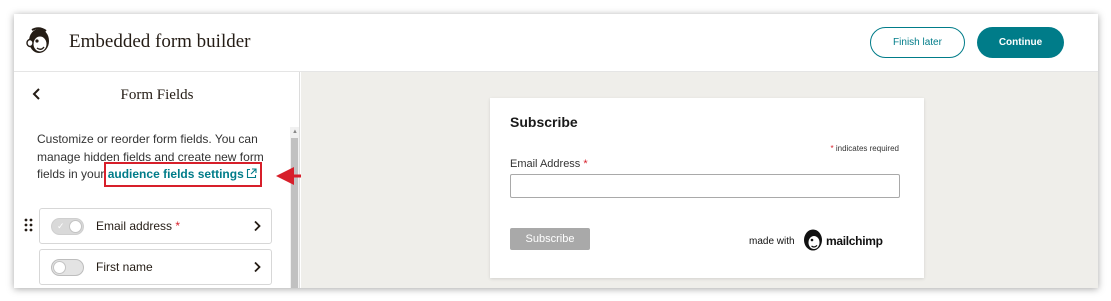  What do you see at coordinates (160, 41) in the screenshot?
I see `page-title: Embedded form builder` at bounding box center [160, 41].